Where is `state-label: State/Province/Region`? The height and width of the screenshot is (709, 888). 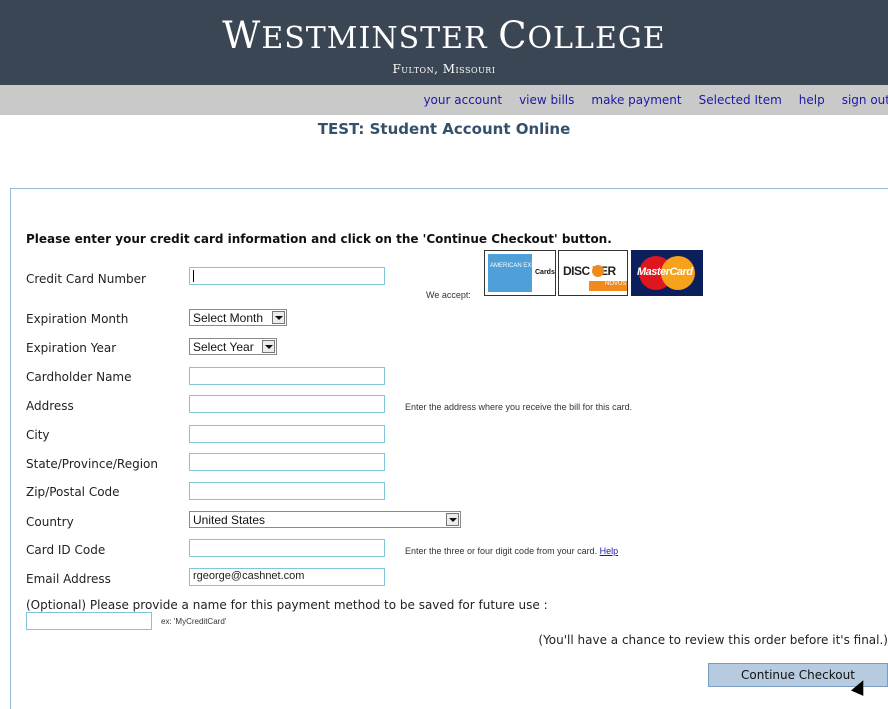
state-label: State/Province/Region is located at coordinates (92, 464).